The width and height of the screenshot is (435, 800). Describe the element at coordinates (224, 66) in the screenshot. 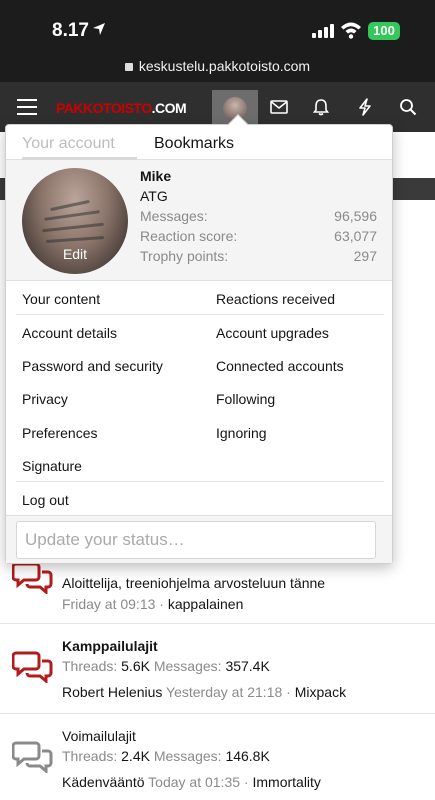

I see `url-text: keskustelu.pakkotoisto.com` at that location.